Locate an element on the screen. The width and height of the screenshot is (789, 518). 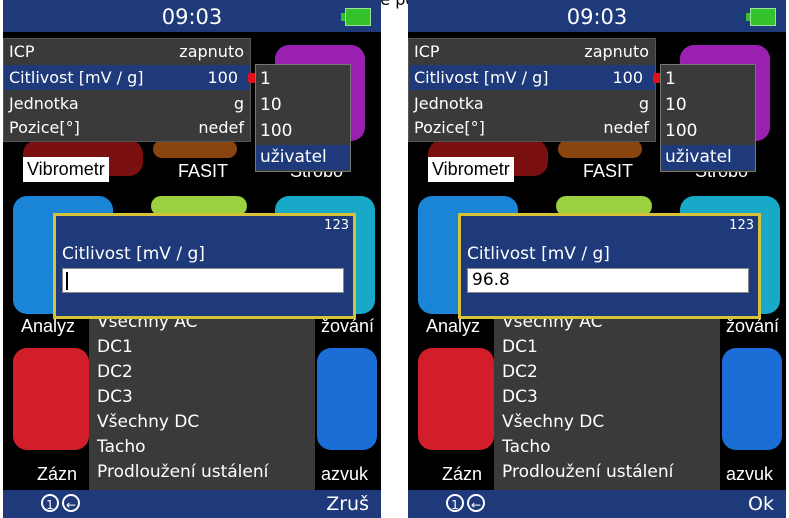
sensitivity-input is located at coordinates (203, 280).